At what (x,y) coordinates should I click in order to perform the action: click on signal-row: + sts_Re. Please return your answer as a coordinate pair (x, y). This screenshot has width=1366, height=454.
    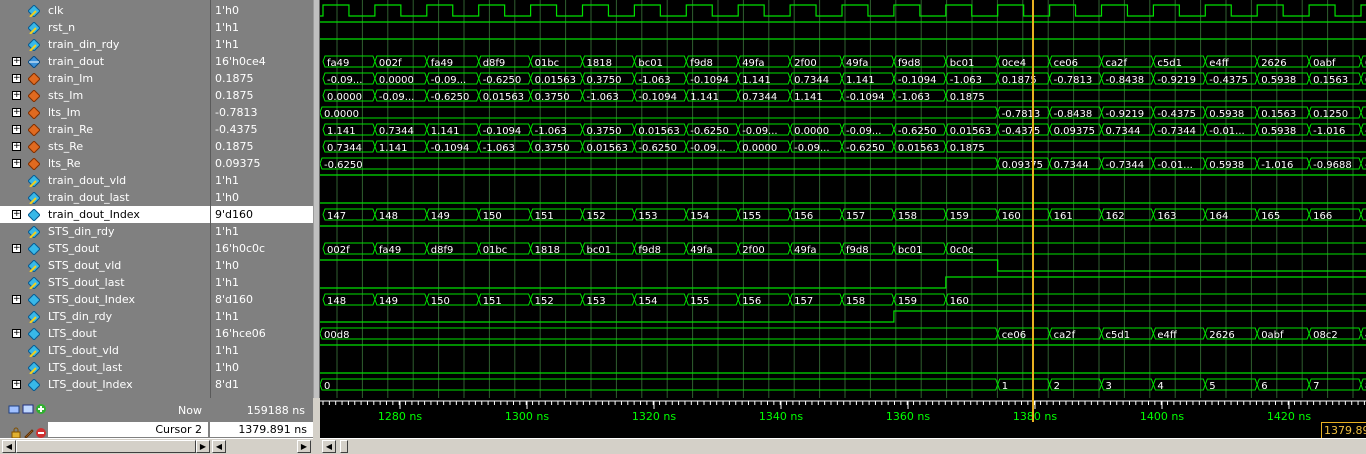
    Looking at the image, I should click on (105, 146).